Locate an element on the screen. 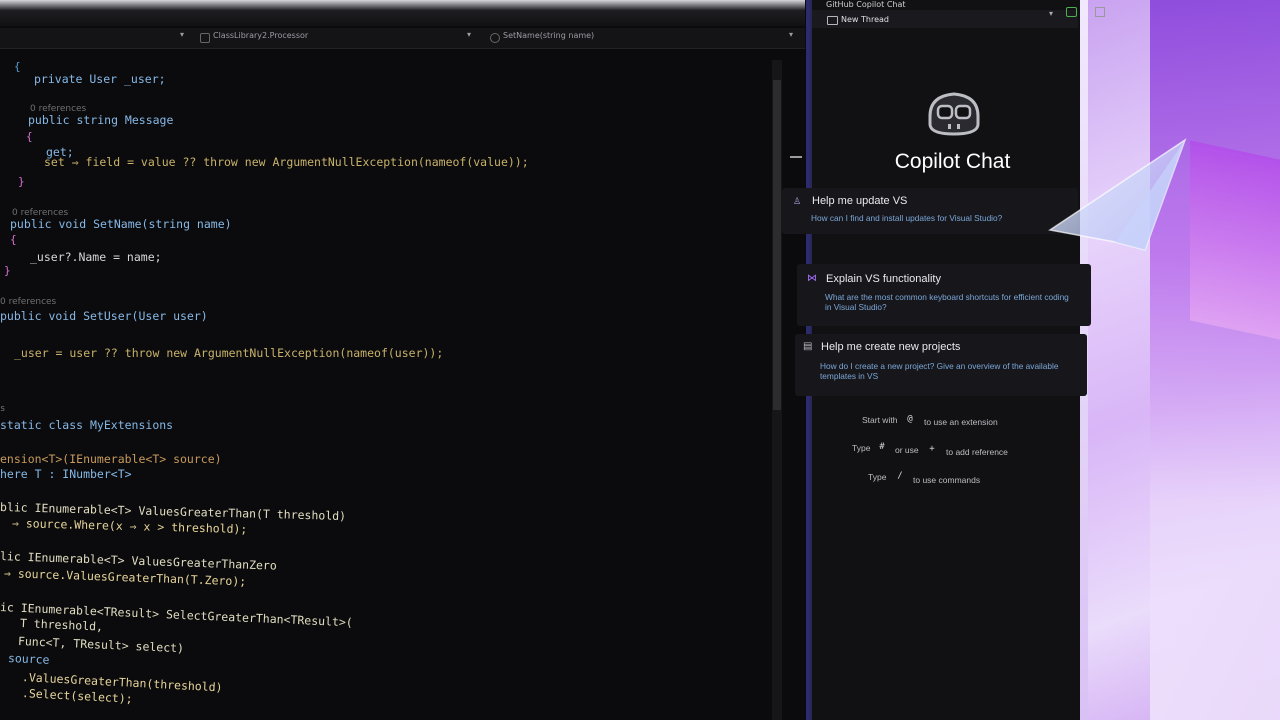 The width and height of the screenshot is (1280, 720). hint-text: or use is located at coordinates (907, 450).